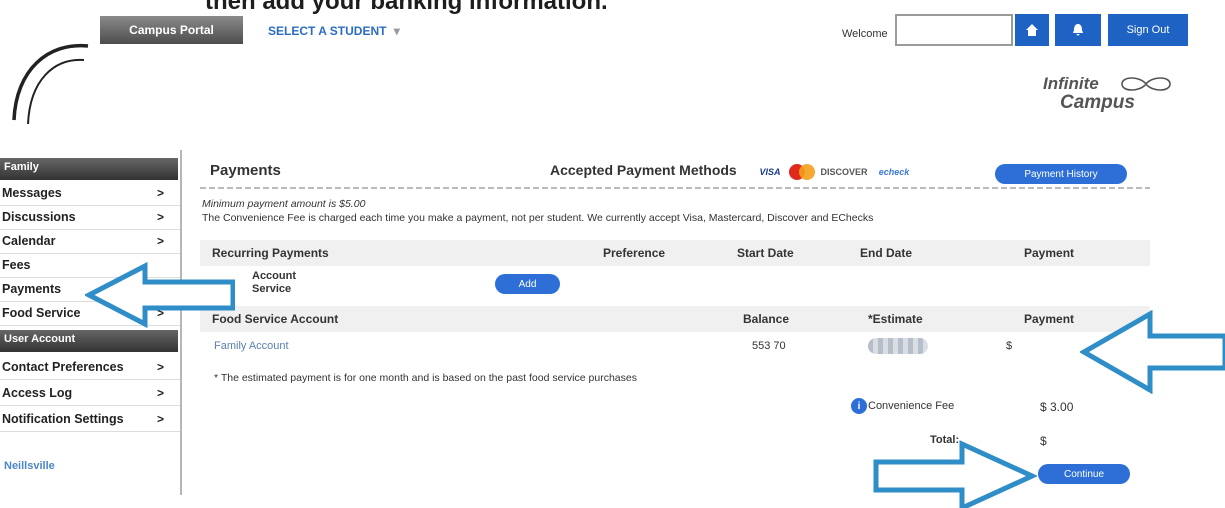  I want to click on minimum-payment-note: Minimum payment amount is $5.00, so click(284, 204).